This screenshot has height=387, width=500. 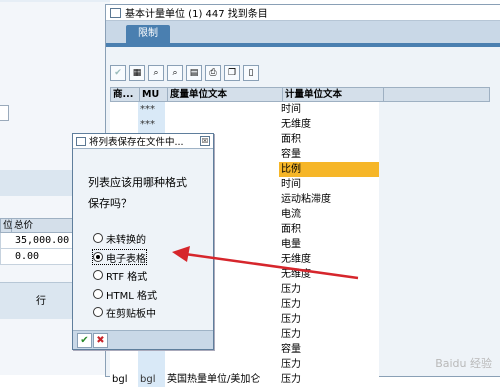 I want to click on watermark: Baidu 经验, so click(x=463, y=363).